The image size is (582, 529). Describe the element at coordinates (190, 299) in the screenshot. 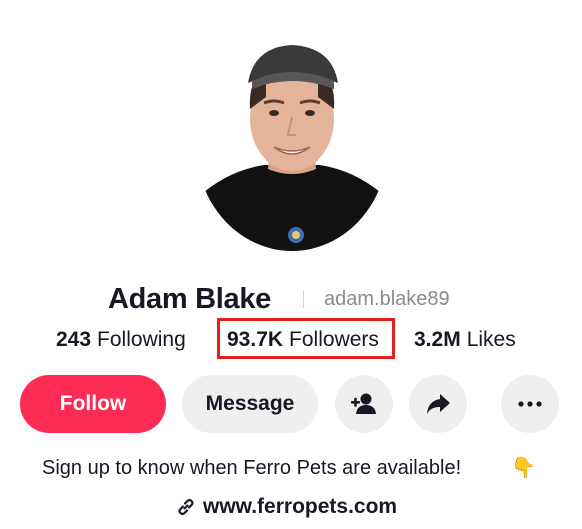

I see `display-name: Adam Blake` at that location.